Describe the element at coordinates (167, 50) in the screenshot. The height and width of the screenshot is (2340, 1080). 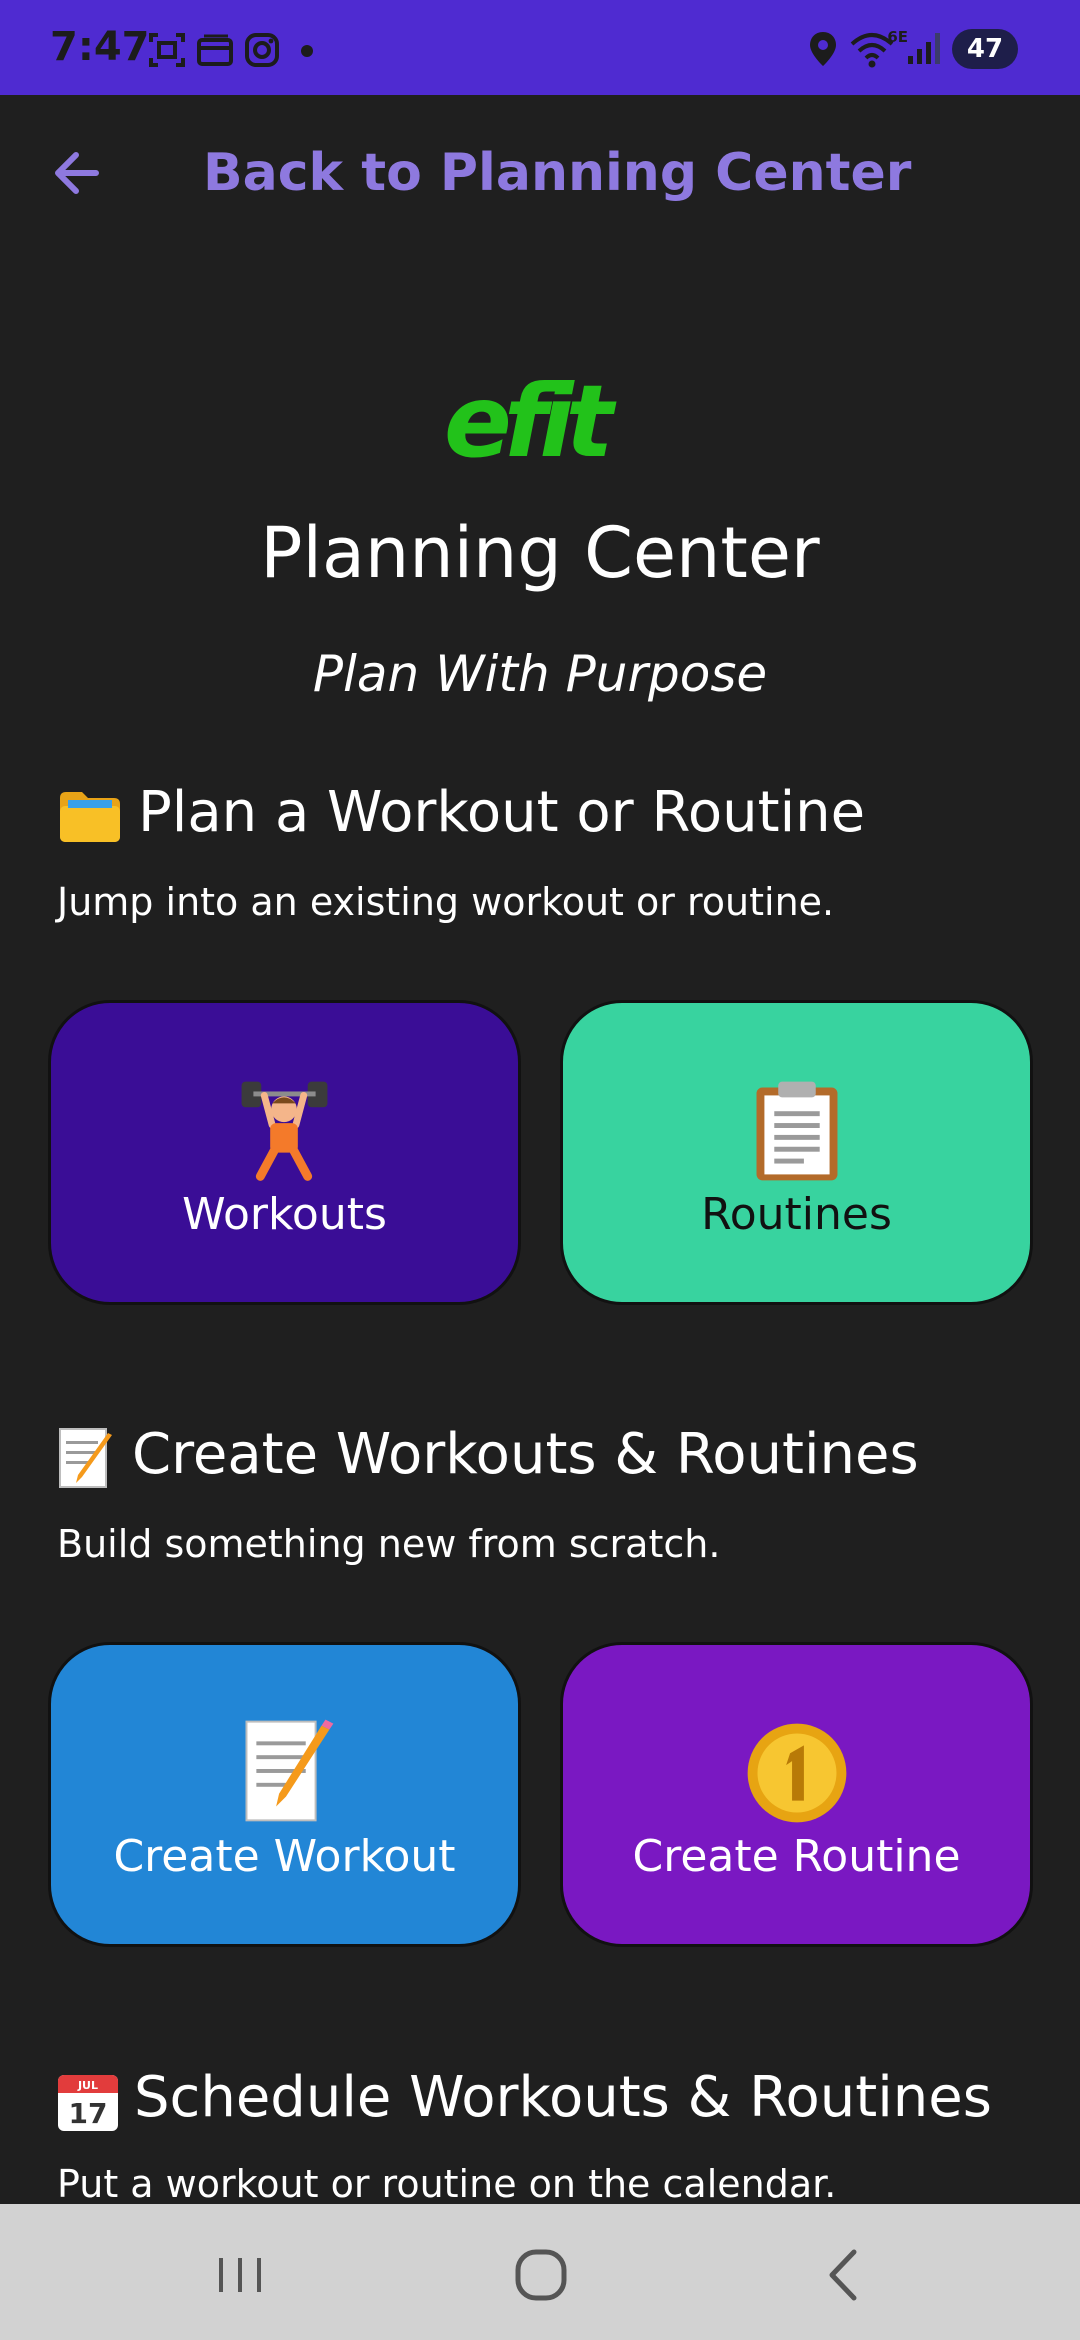
I see `screenshot-icon` at that location.